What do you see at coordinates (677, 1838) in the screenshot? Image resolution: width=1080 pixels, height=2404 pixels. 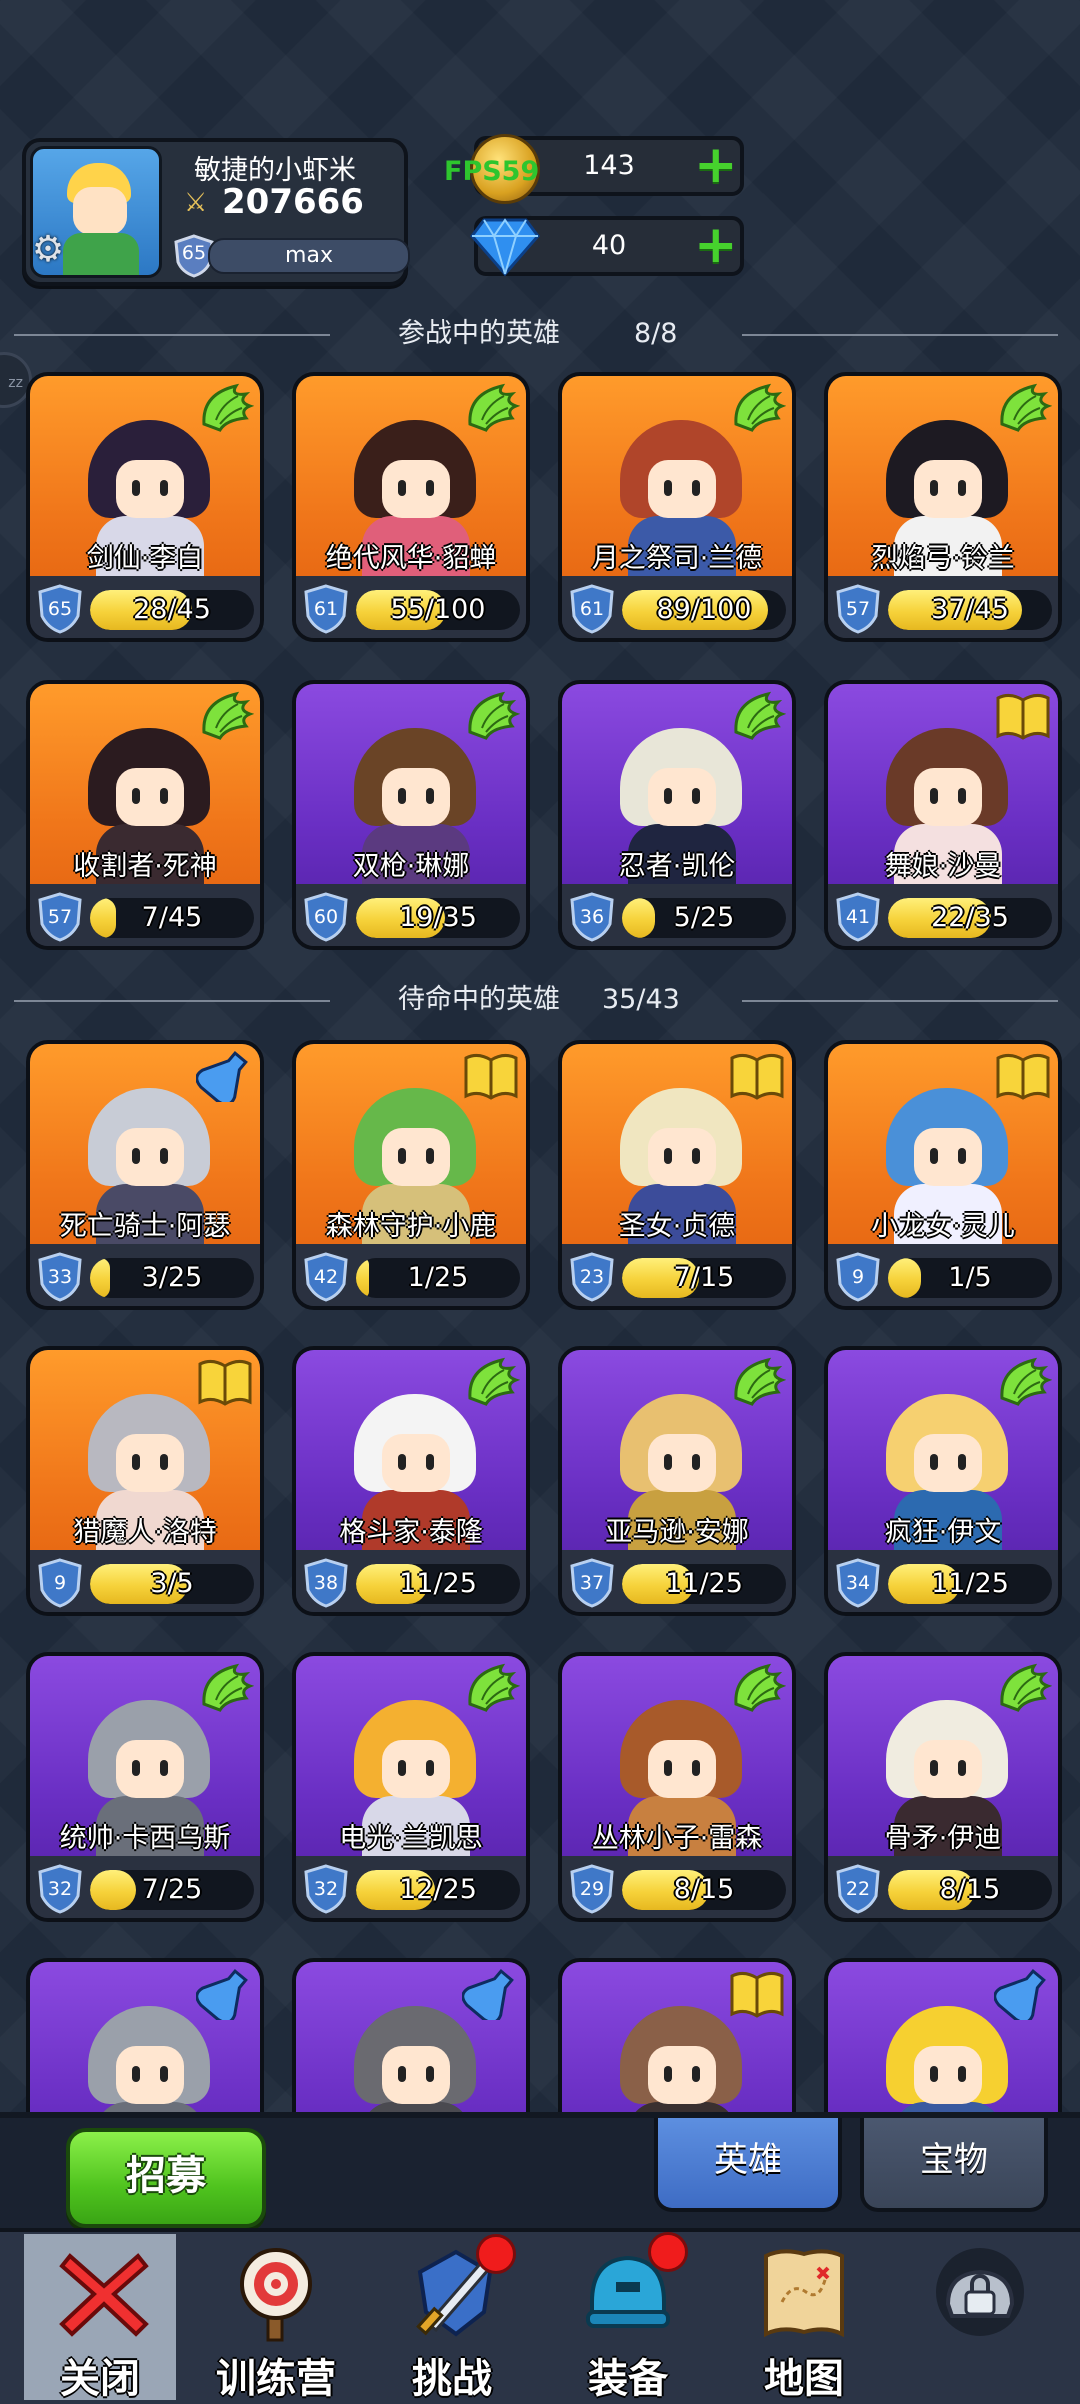 I see `hero-name: 丛林小子·雷森` at bounding box center [677, 1838].